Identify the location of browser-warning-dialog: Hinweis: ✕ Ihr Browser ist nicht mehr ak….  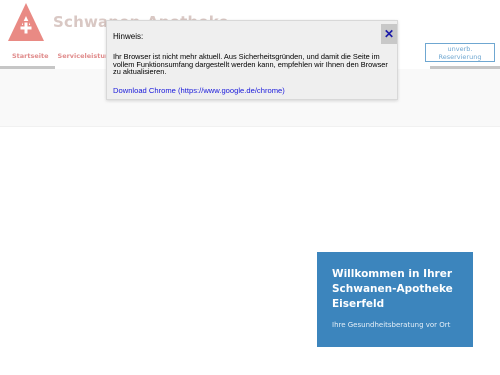
(252, 60).